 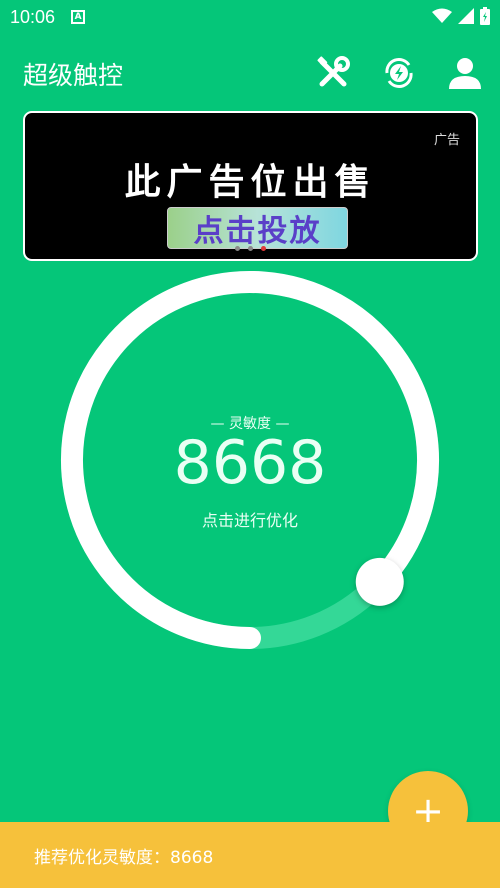 What do you see at coordinates (250, 519) in the screenshot?
I see `optimize-action-text: 点击进行优化` at bounding box center [250, 519].